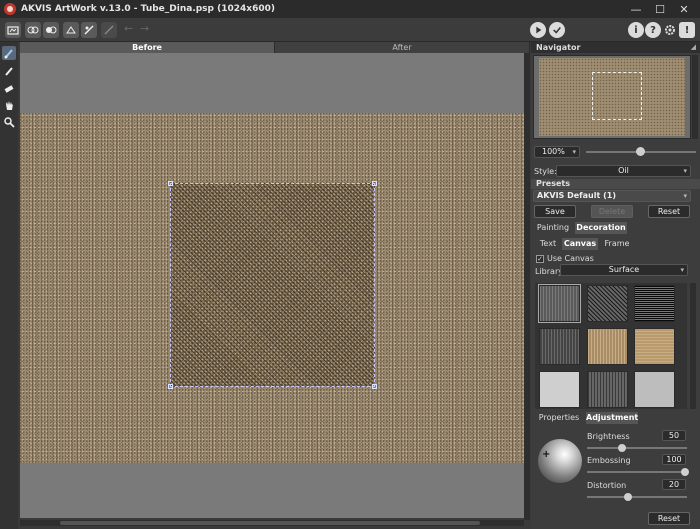  Describe the element at coordinates (693, 346) in the screenshot. I see `library-scrollbar` at that location.